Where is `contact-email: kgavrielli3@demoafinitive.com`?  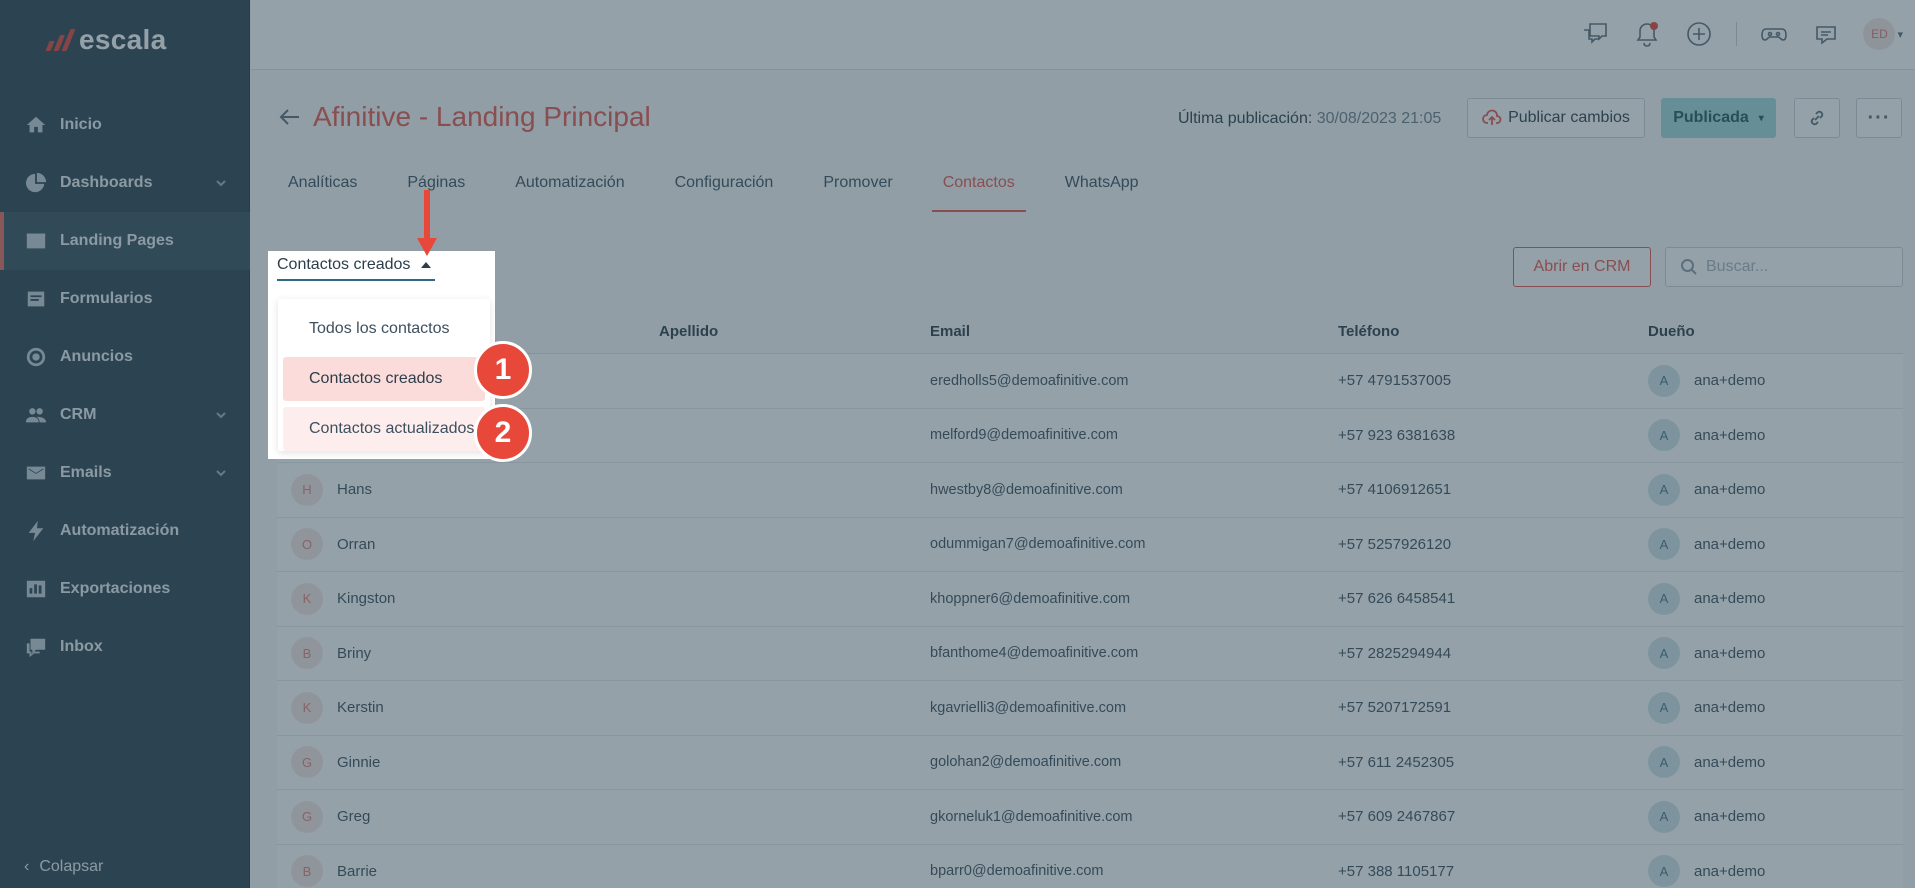
contact-email: kgavrielli3@demoafinitive.com is located at coordinates (1028, 707).